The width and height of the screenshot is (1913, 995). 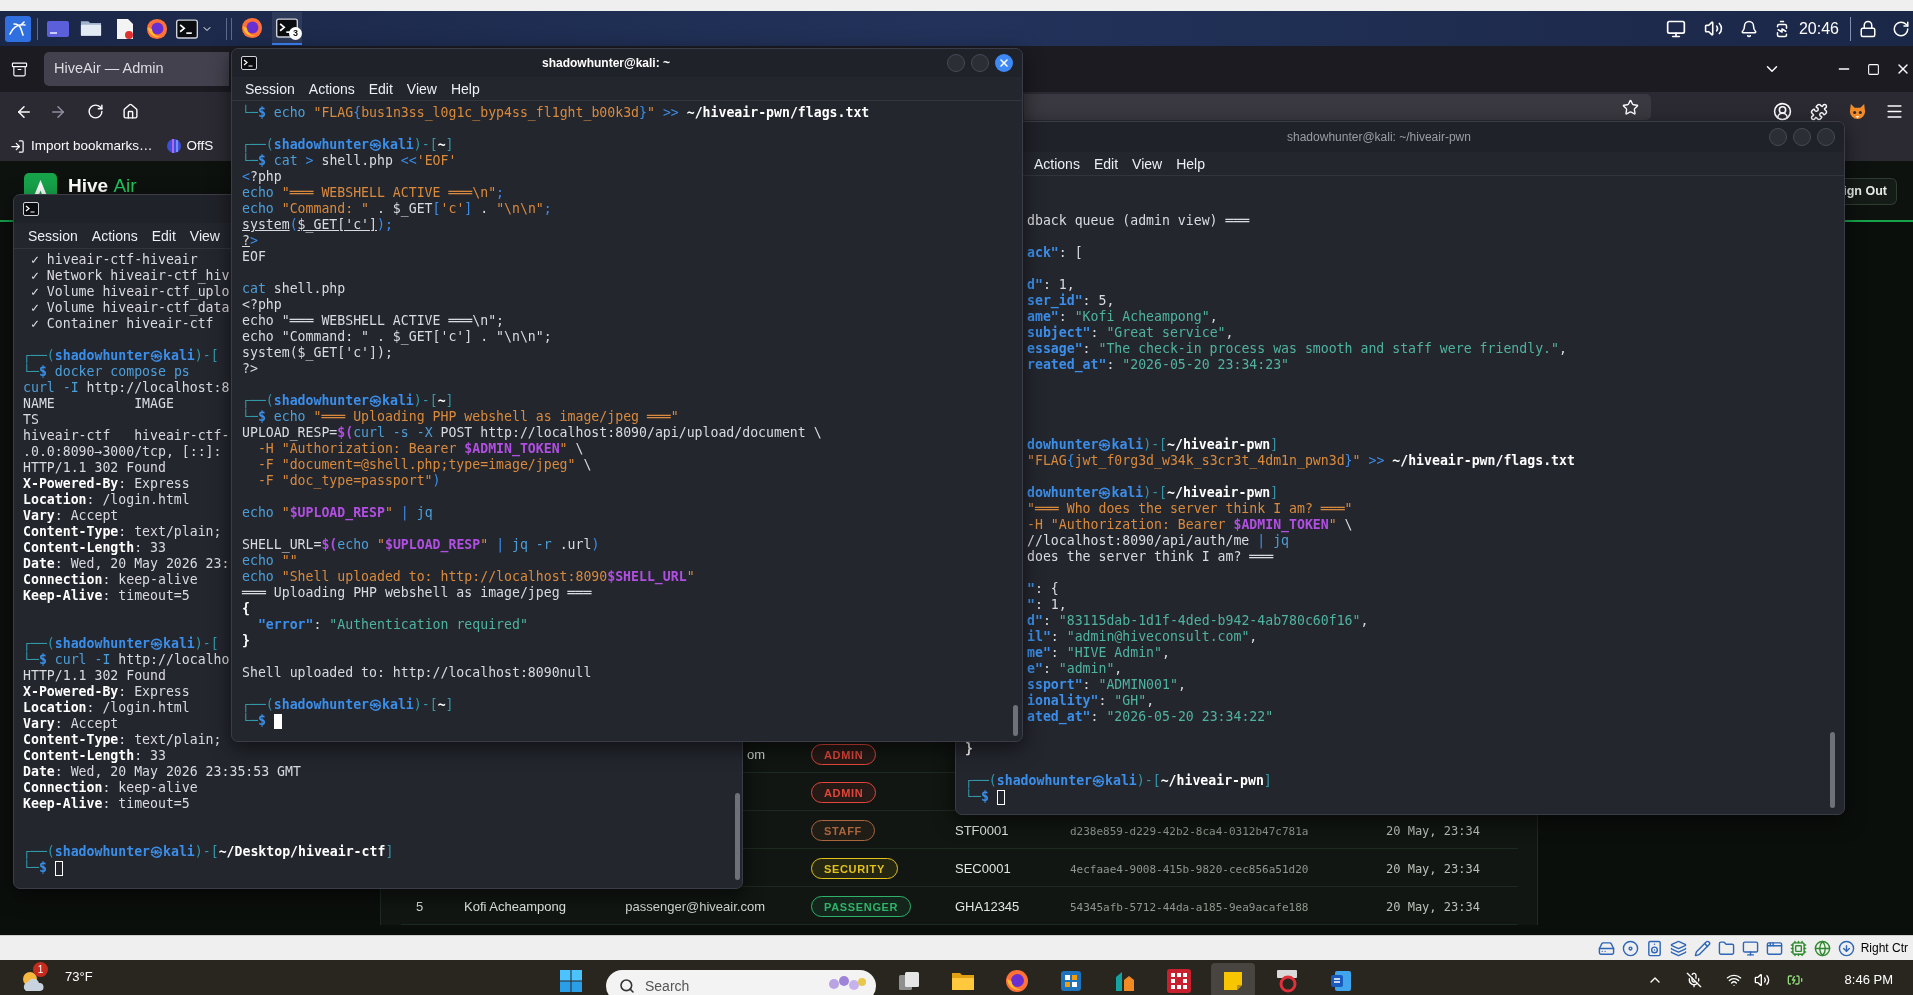 I want to click on crossed-microphone-icon, so click(x=1693, y=980).